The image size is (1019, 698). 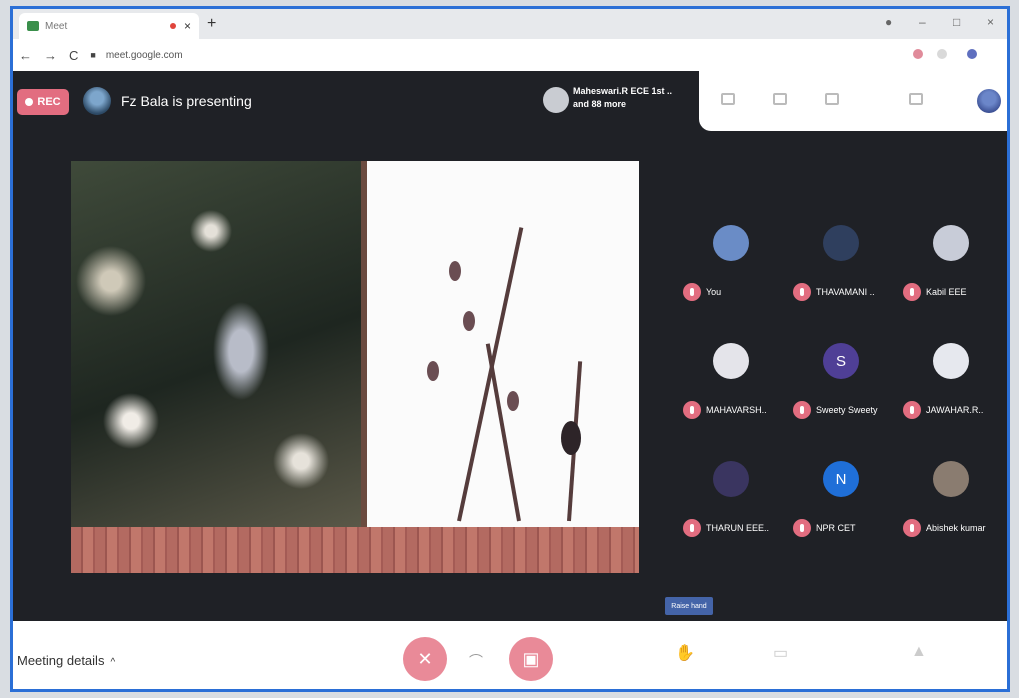 I want to click on meet-favicon-icon, so click(x=33, y=26).